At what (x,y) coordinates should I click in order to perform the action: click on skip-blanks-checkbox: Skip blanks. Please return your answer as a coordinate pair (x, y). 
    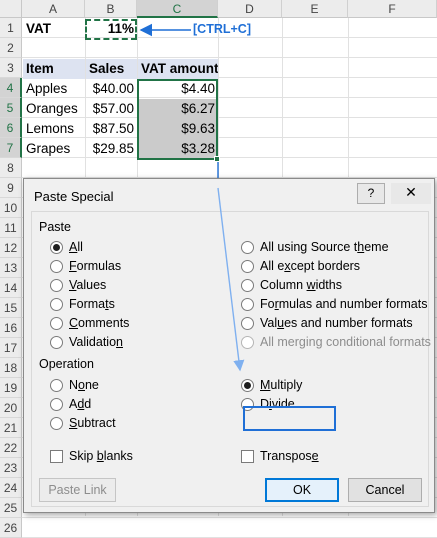
    Looking at the image, I should click on (91, 456).